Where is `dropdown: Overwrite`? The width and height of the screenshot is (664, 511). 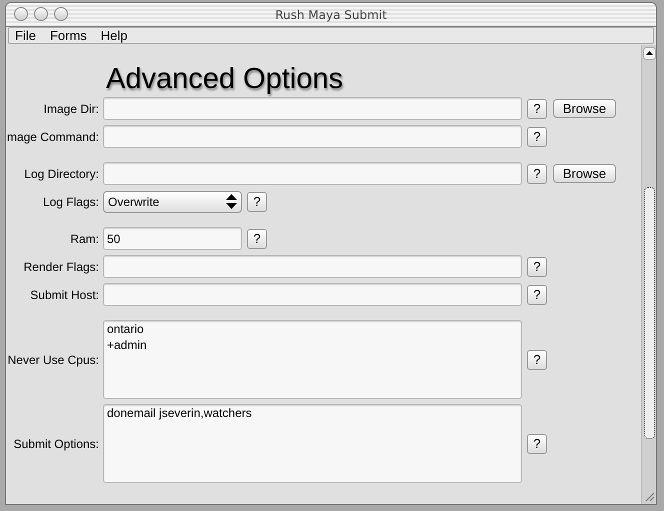 dropdown: Overwrite is located at coordinates (172, 201).